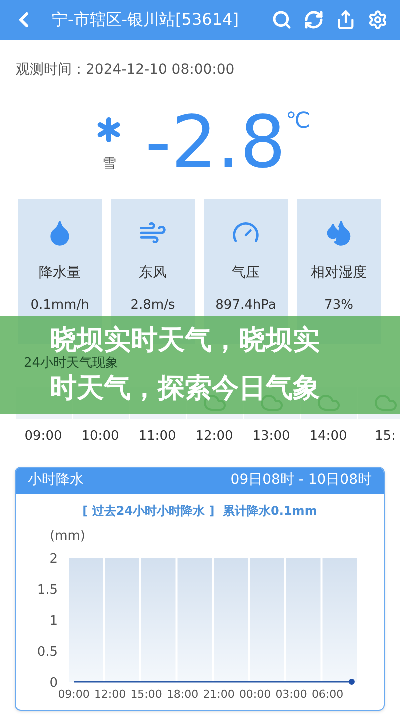  What do you see at coordinates (246, 273) in the screenshot?
I see `stat-label: 气压` at bounding box center [246, 273].